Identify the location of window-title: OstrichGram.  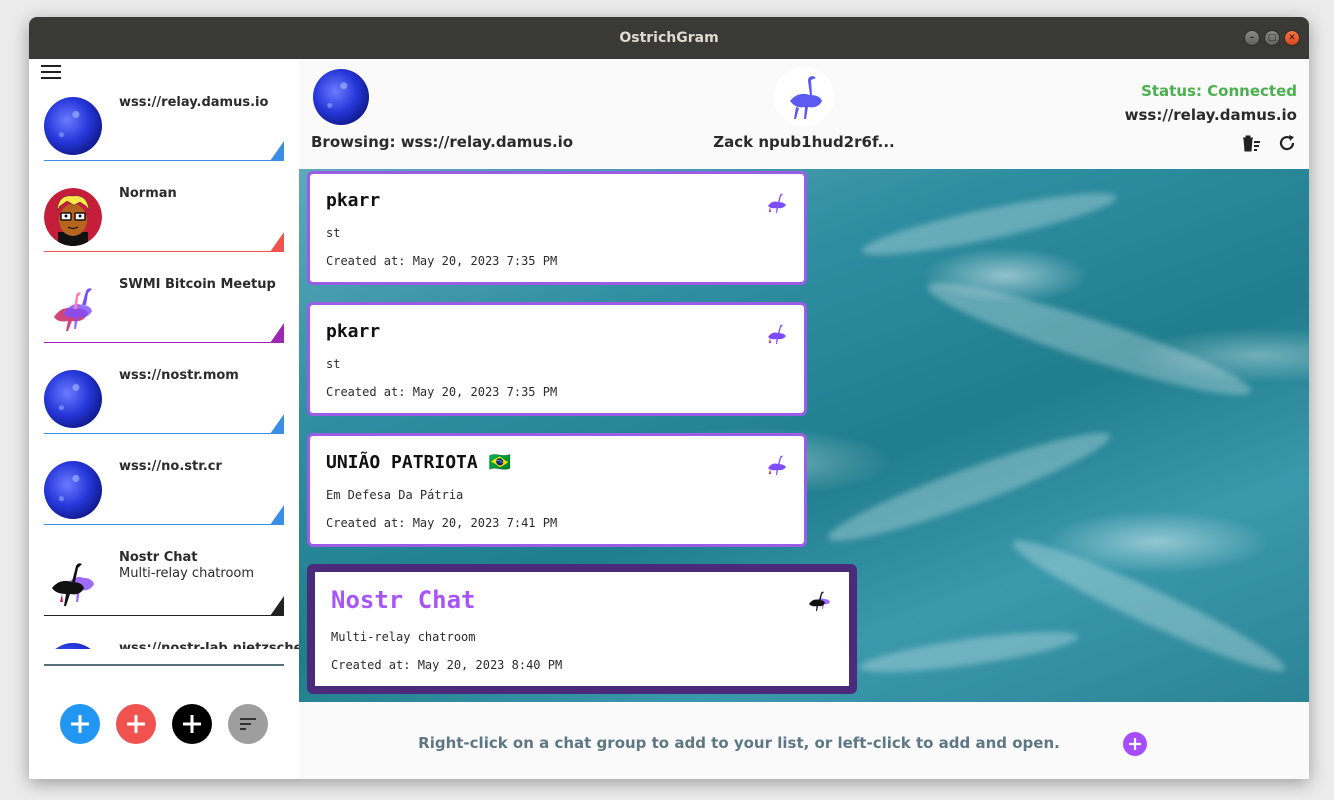
(669, 38).